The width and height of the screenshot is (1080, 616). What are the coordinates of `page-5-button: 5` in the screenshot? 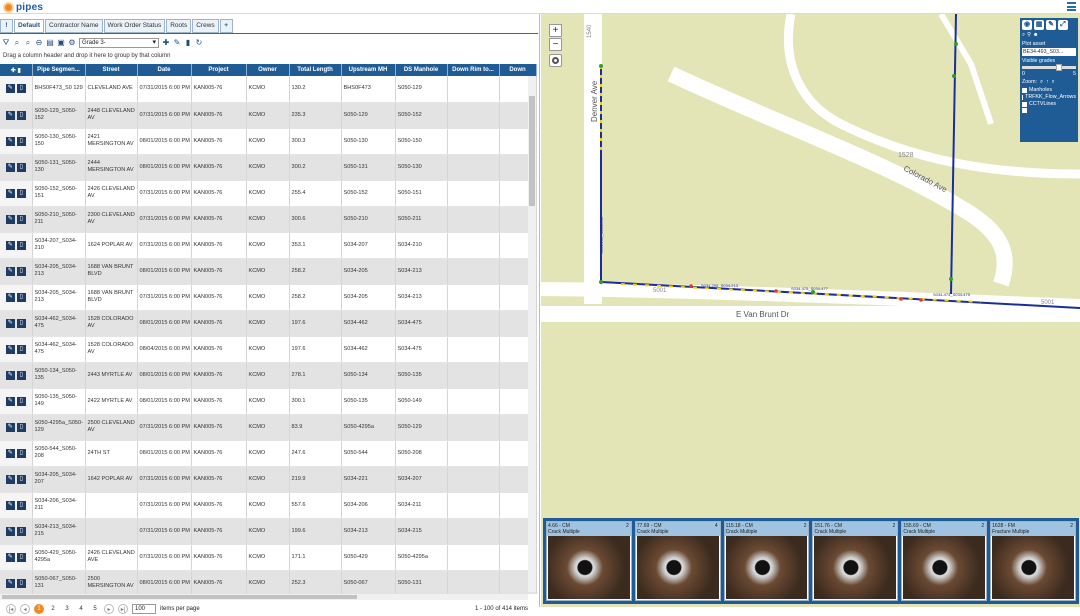 It's located at (95, 609).